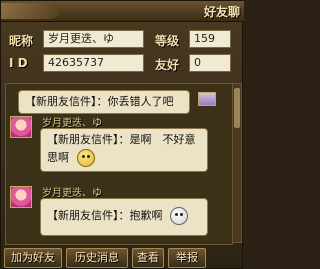 The image size is (320, 269). Describe the element at coordinates (99, 101) in the screenshot. I see `message-text: 【新朋友信件】：你丢错人了吧` at that location.